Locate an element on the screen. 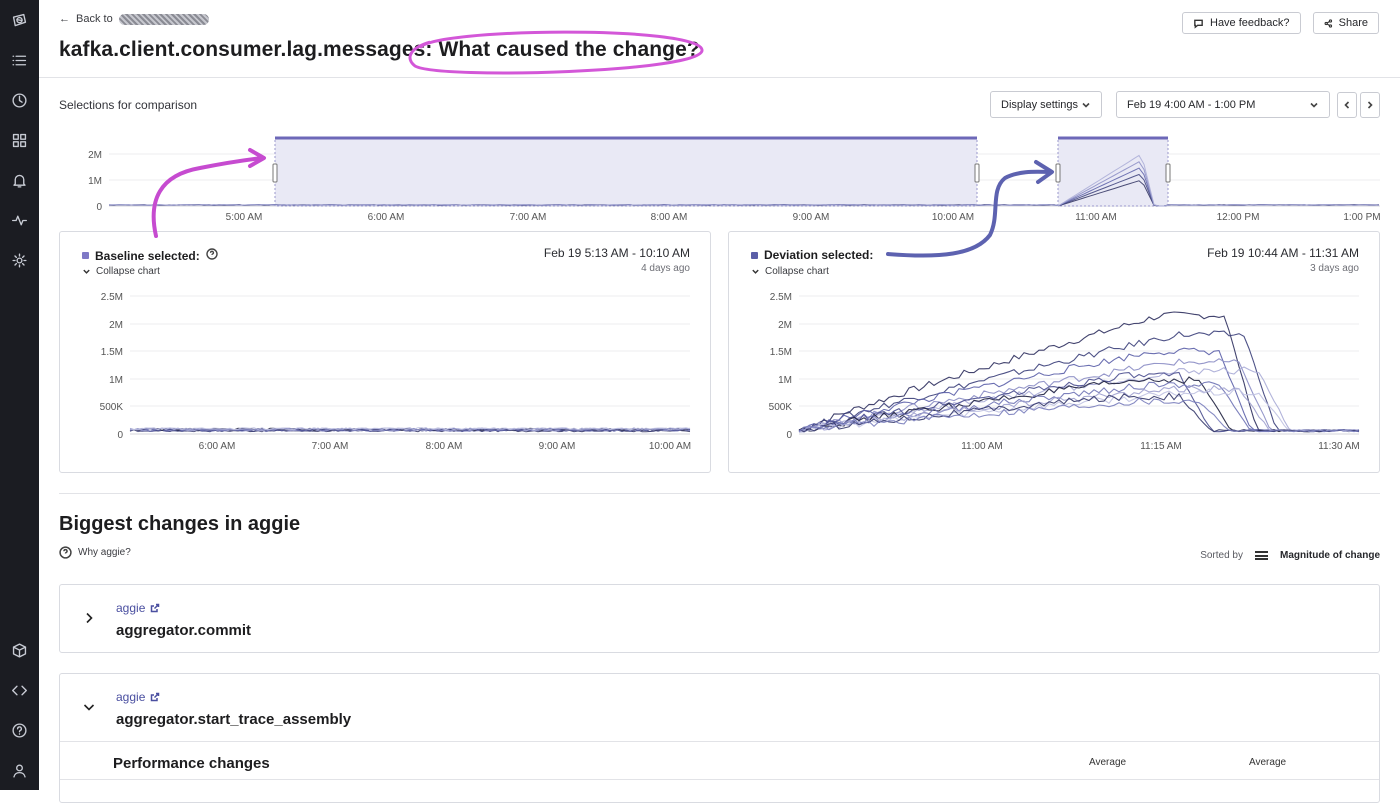 The width and height of the screenshot is (1400, 803). section-divider is located at coordinates (719, 493).